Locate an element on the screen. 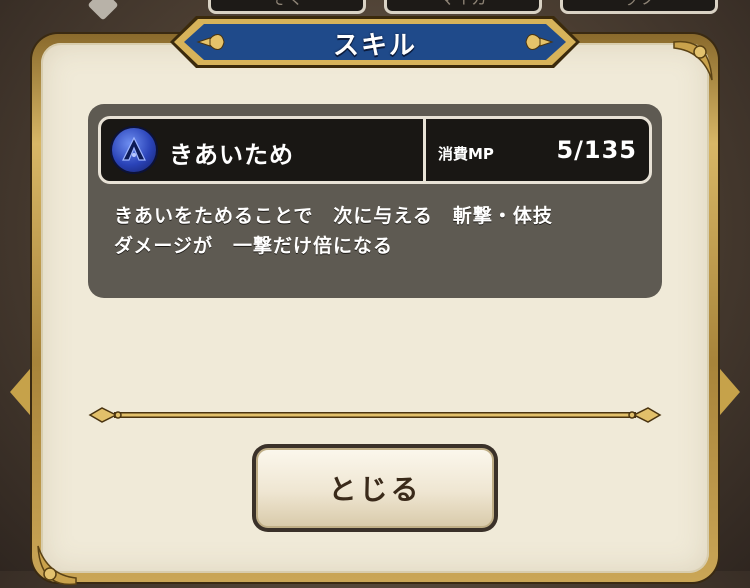  title-banner: スキル is located at coordinates (375, 42).